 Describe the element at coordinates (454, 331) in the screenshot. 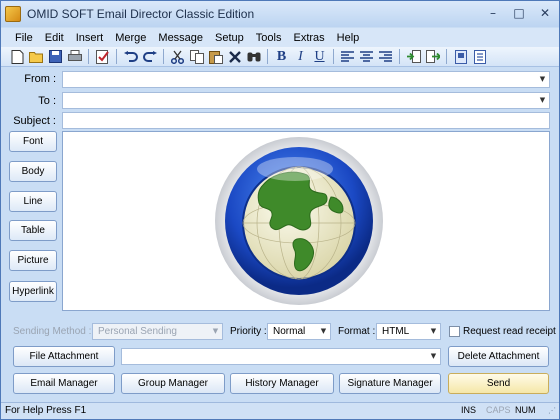

I see `read-receipt-checkbox` at that location.